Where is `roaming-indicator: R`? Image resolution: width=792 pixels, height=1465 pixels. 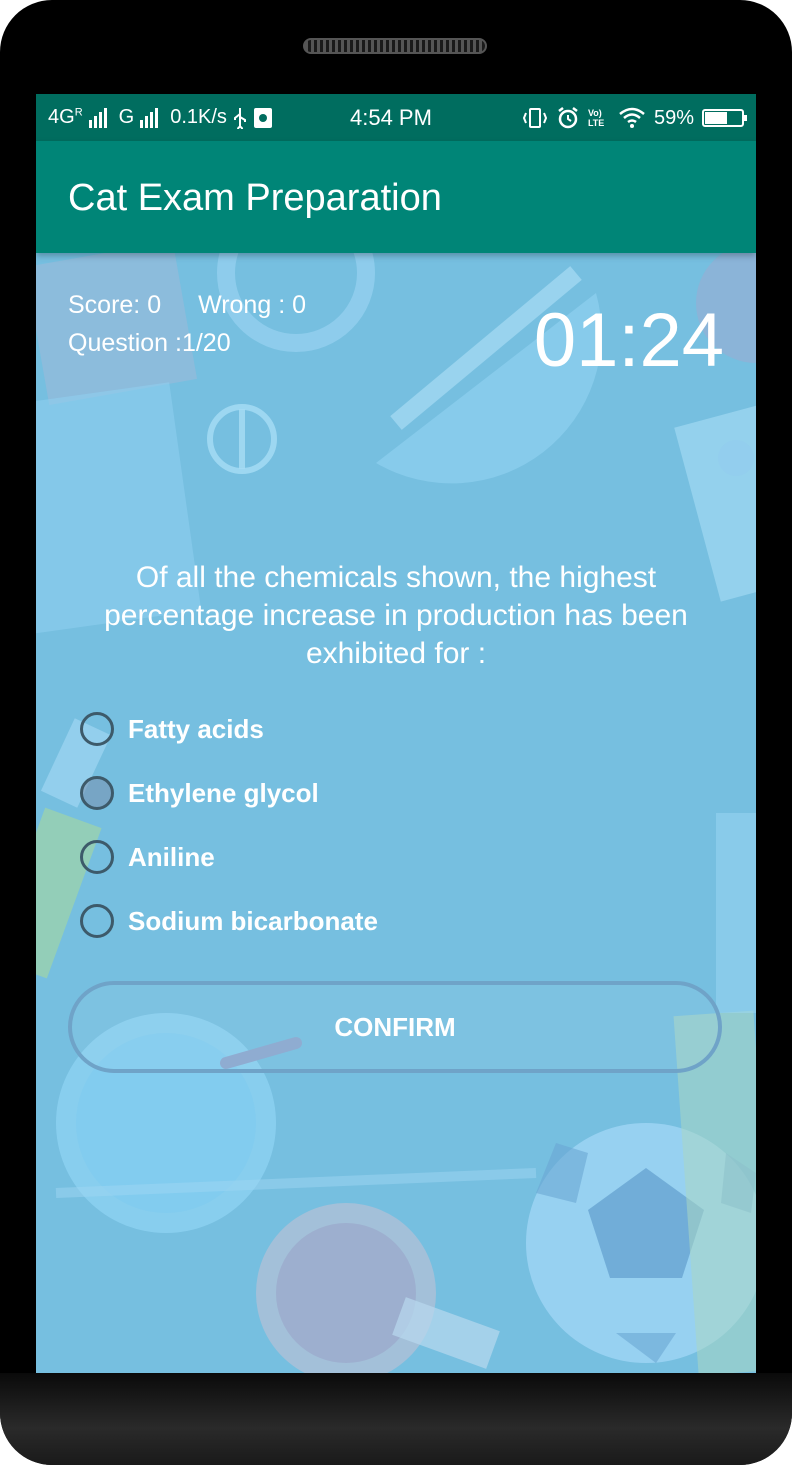
roaming-indicator: R is located at coordinates (78, 112).